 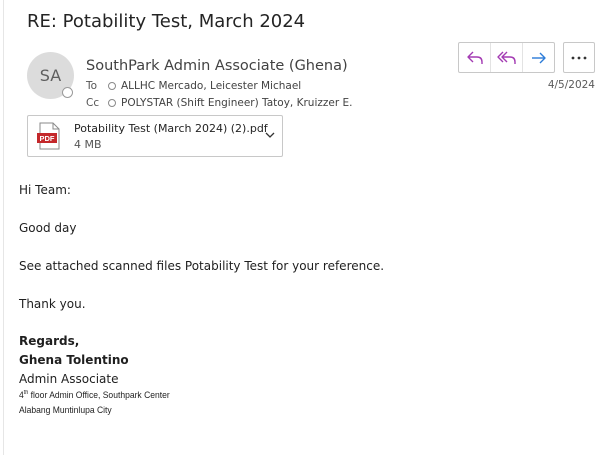 I want to click on response-actions, so click(x=506, y=57).